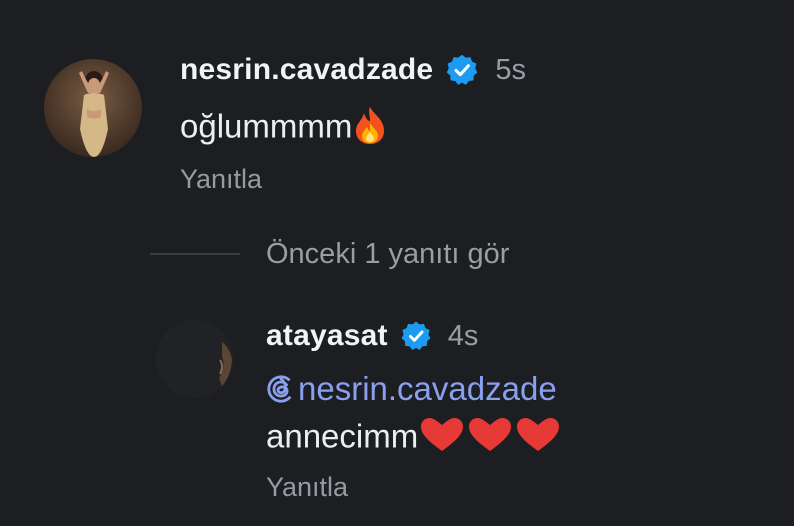 The width and height of the screenshot is (794, 526). I want to click on view-previous-replies: Önceki 1 yanıtı gör, so click(329, 254).